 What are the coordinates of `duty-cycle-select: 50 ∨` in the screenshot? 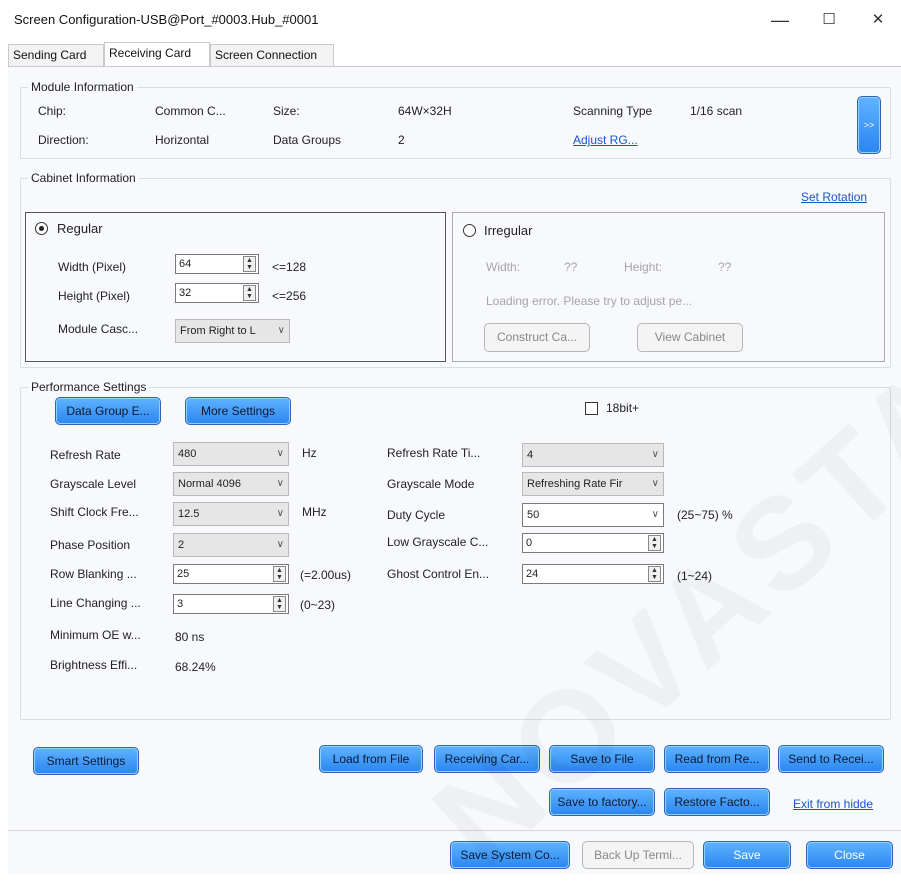 It's located at (593, 515).